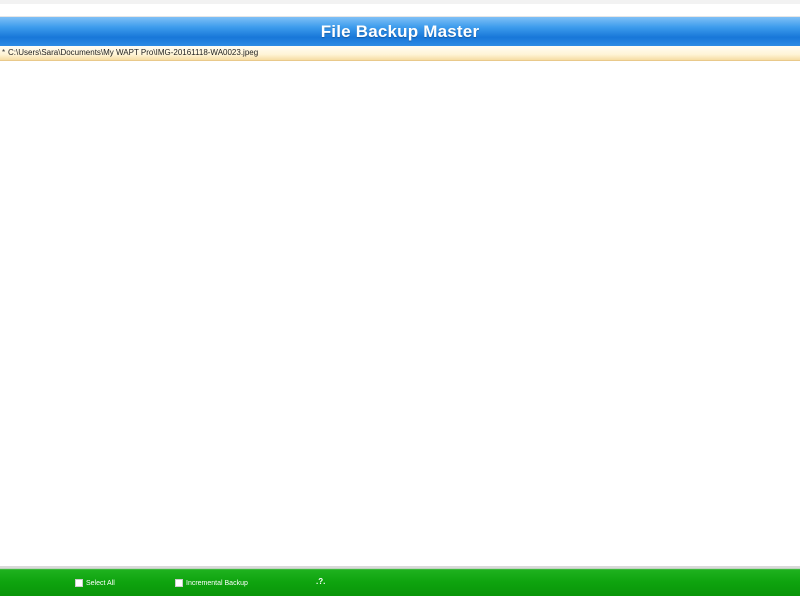  I want to click on app-title: File Backup Master, so click(400, 31).